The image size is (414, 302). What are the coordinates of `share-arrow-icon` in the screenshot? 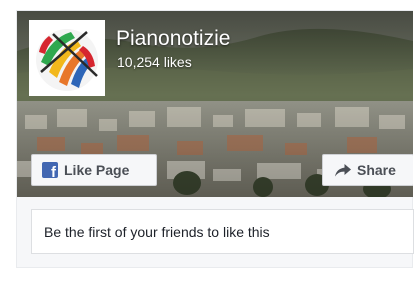 It's located at (343, 169).